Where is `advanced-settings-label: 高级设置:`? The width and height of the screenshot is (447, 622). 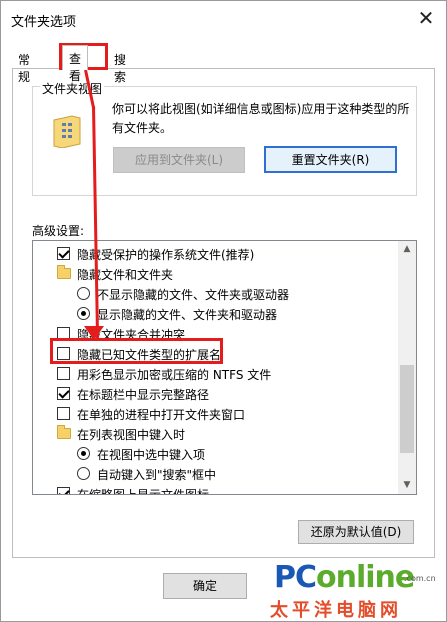
advanced-settings-label: 高级设置: is located at coordinates (58, 231).